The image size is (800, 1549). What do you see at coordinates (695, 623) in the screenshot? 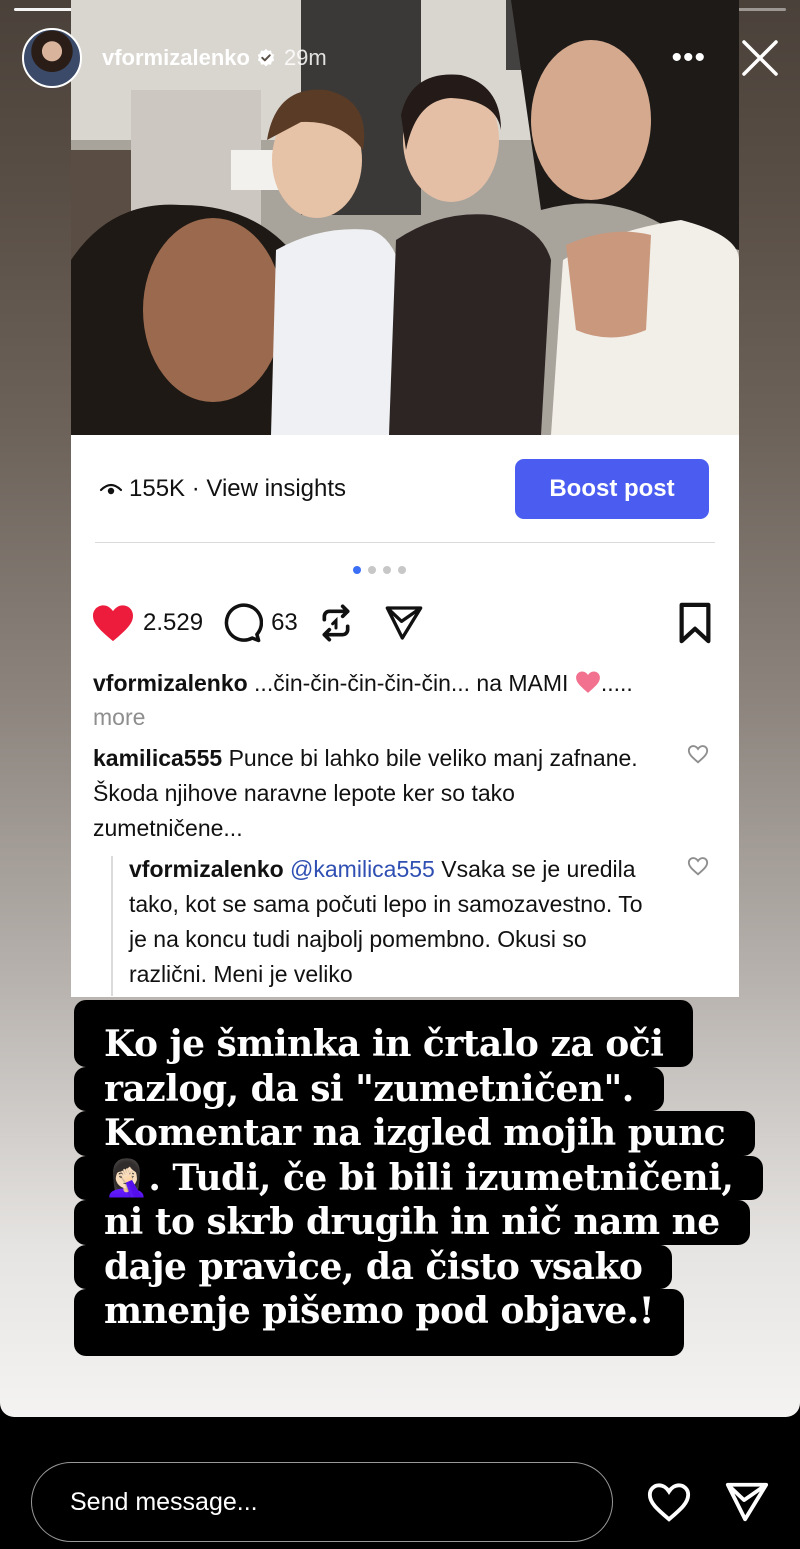
I see `bookmark-icon` at bounding box center [695, 623].